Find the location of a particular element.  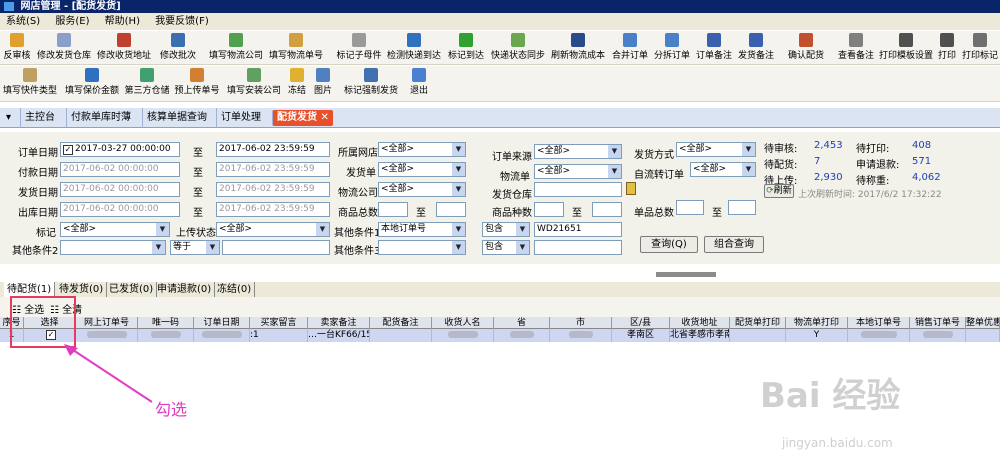

tab-pending-allocation: 待配货(1) is located at coordinates (30, 289).